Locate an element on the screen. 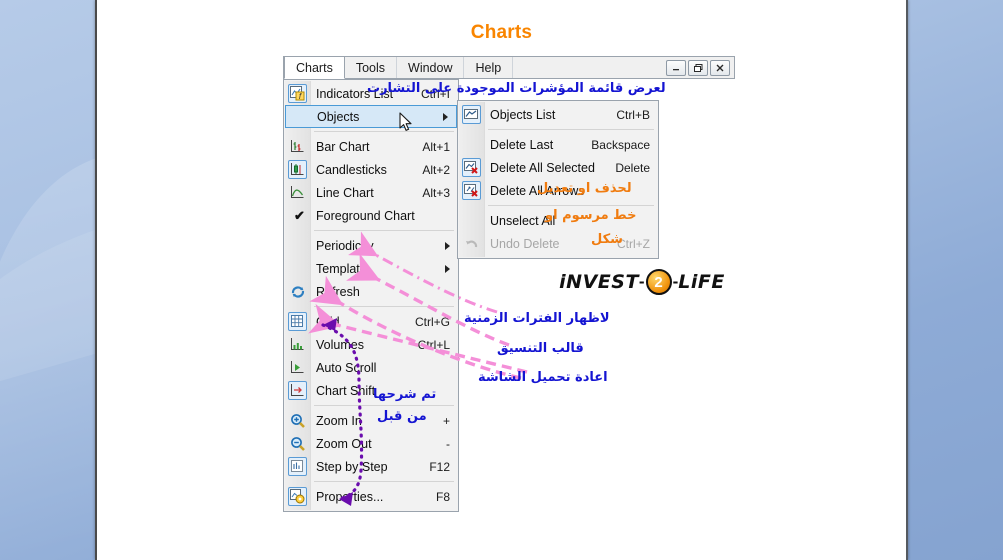  submenu-item-objects-list: Objects List Ctrl+B is located at coordinates (558, 114).